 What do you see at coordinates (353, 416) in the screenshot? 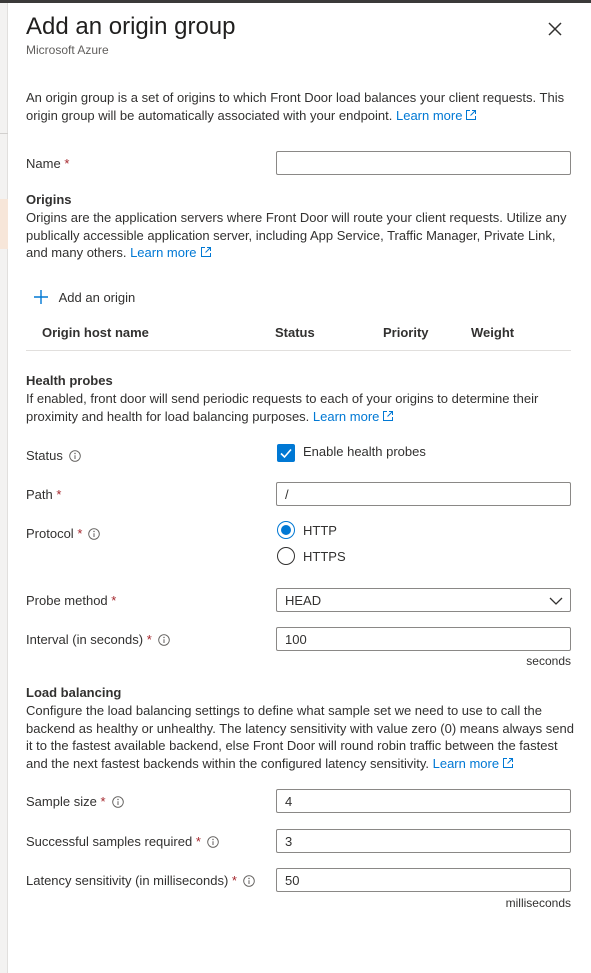
I see `health-probes-learn-more-link: Learn more` at bounding box center [353, 416].